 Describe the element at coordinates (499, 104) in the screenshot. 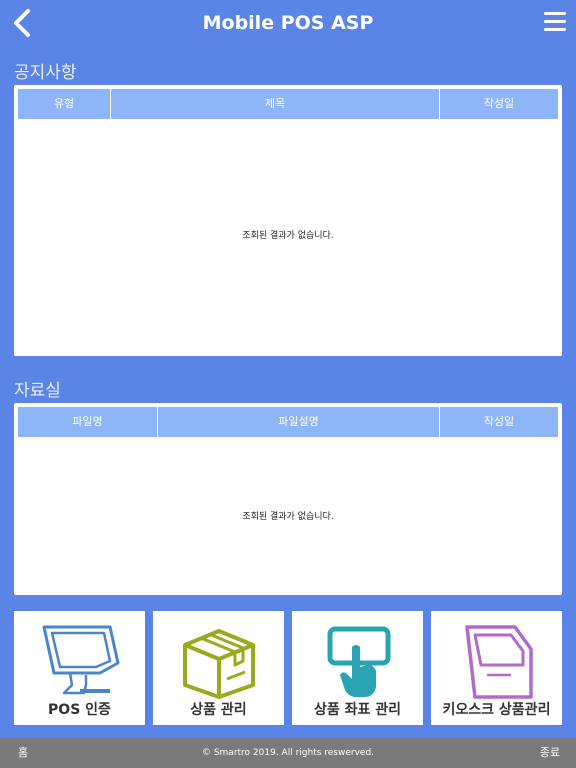

I see `notice-col-date: 작성일` at that location.